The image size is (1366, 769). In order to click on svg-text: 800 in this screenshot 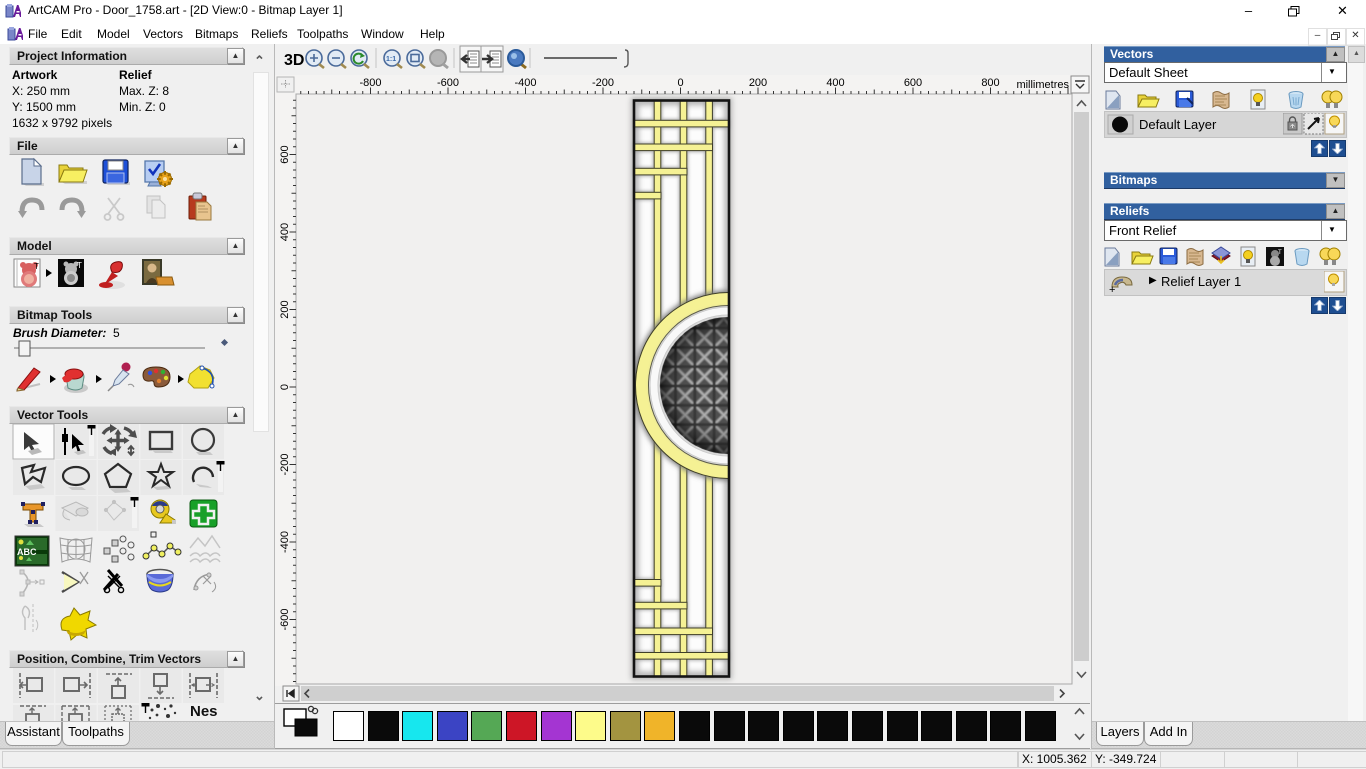, I will do `click(990, 83)`.